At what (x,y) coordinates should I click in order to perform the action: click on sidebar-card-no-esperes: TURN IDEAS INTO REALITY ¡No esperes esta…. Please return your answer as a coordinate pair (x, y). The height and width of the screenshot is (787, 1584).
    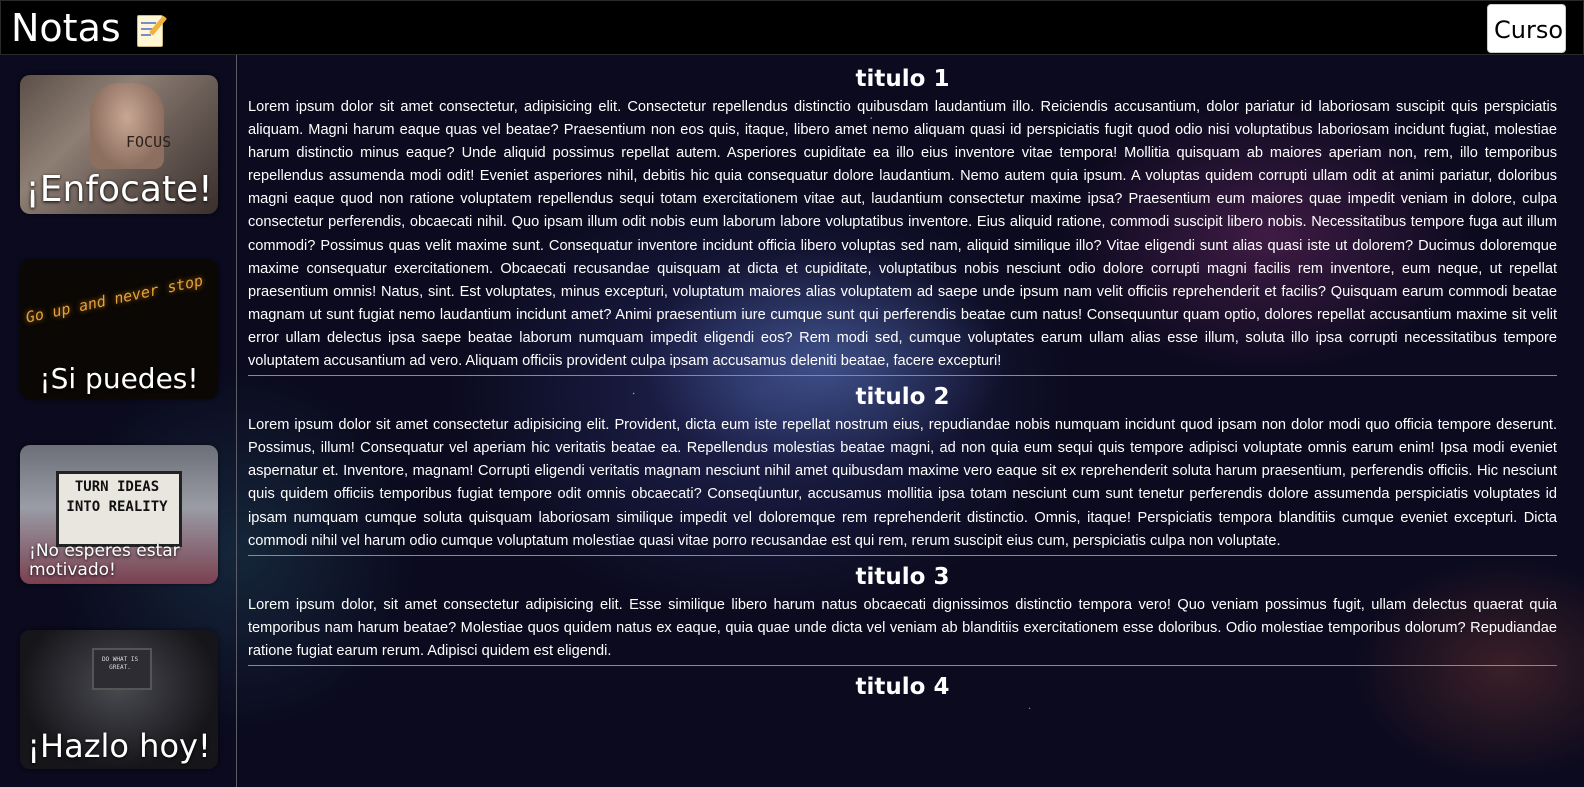
    Looking at the image, I should click on (119, 514).